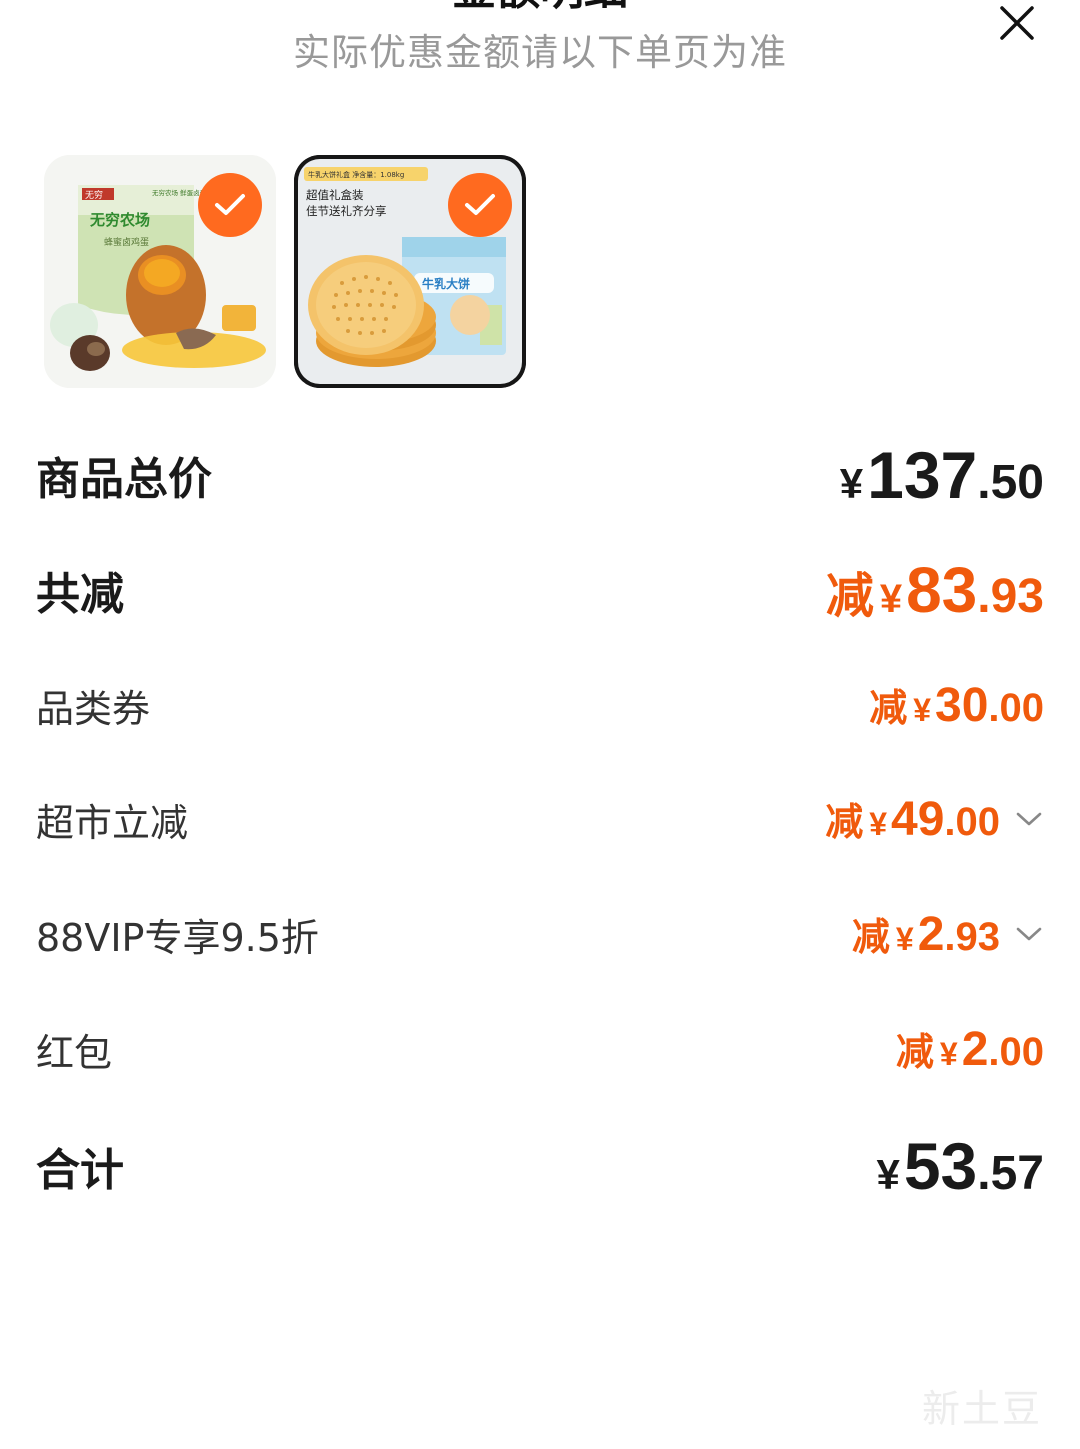 The width and height of the screenshot is (1080, 1449). Describe the element at coordinates (1010, 482) in the screenshot. I see `amount-decimal: .50` at that location.